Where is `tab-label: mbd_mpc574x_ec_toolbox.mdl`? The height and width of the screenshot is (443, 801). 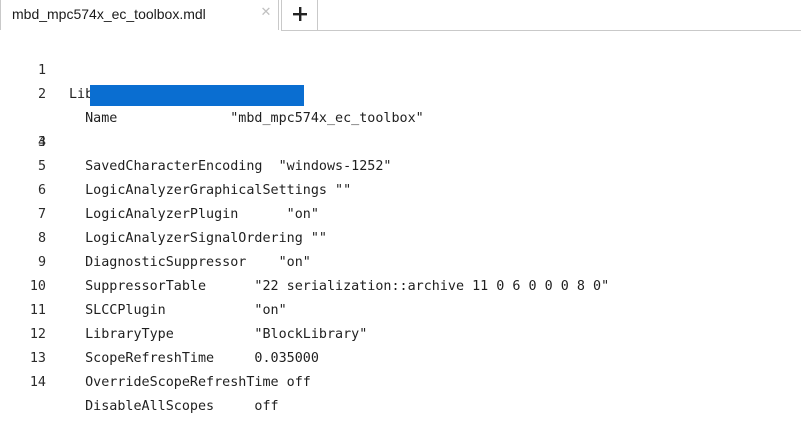 tab-label: mbd_mpc574x_ec_toolbox.mdl is located at coordinates (109, 14).